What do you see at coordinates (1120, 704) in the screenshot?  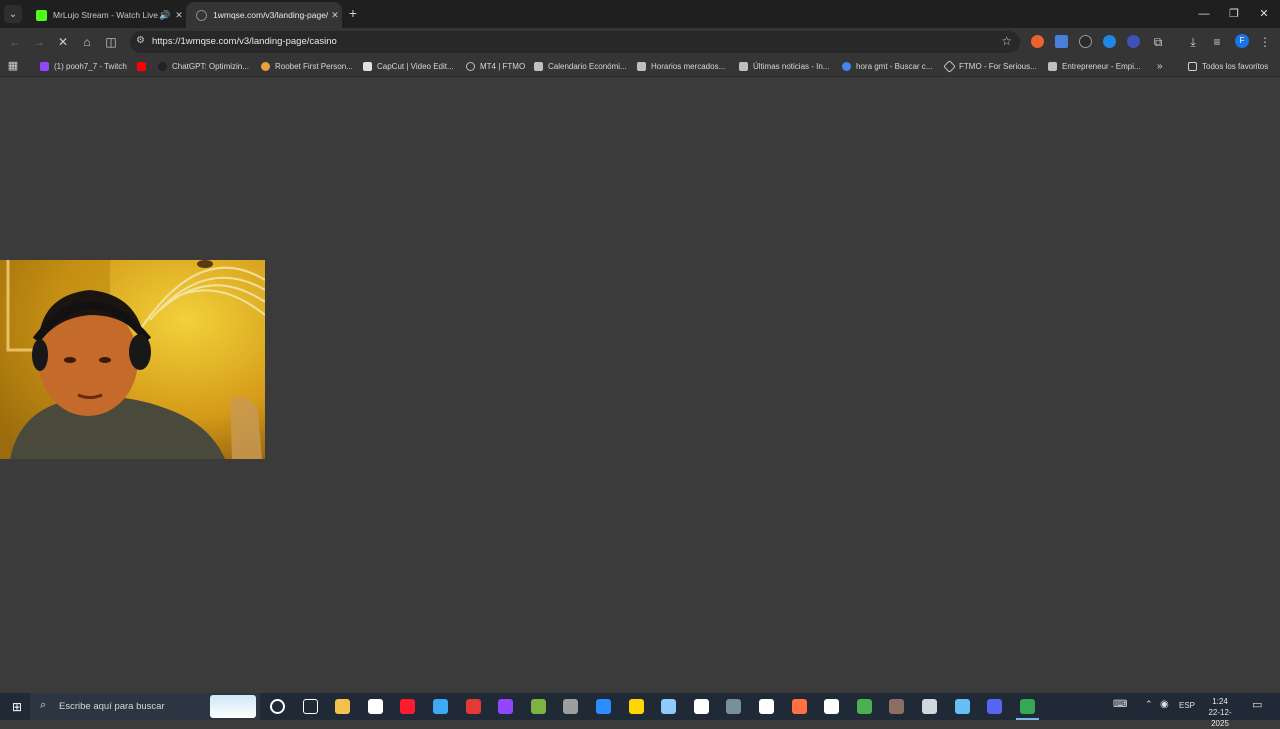 I see `keyboard-icon: ⌨` at bounding box center [1120, 704].